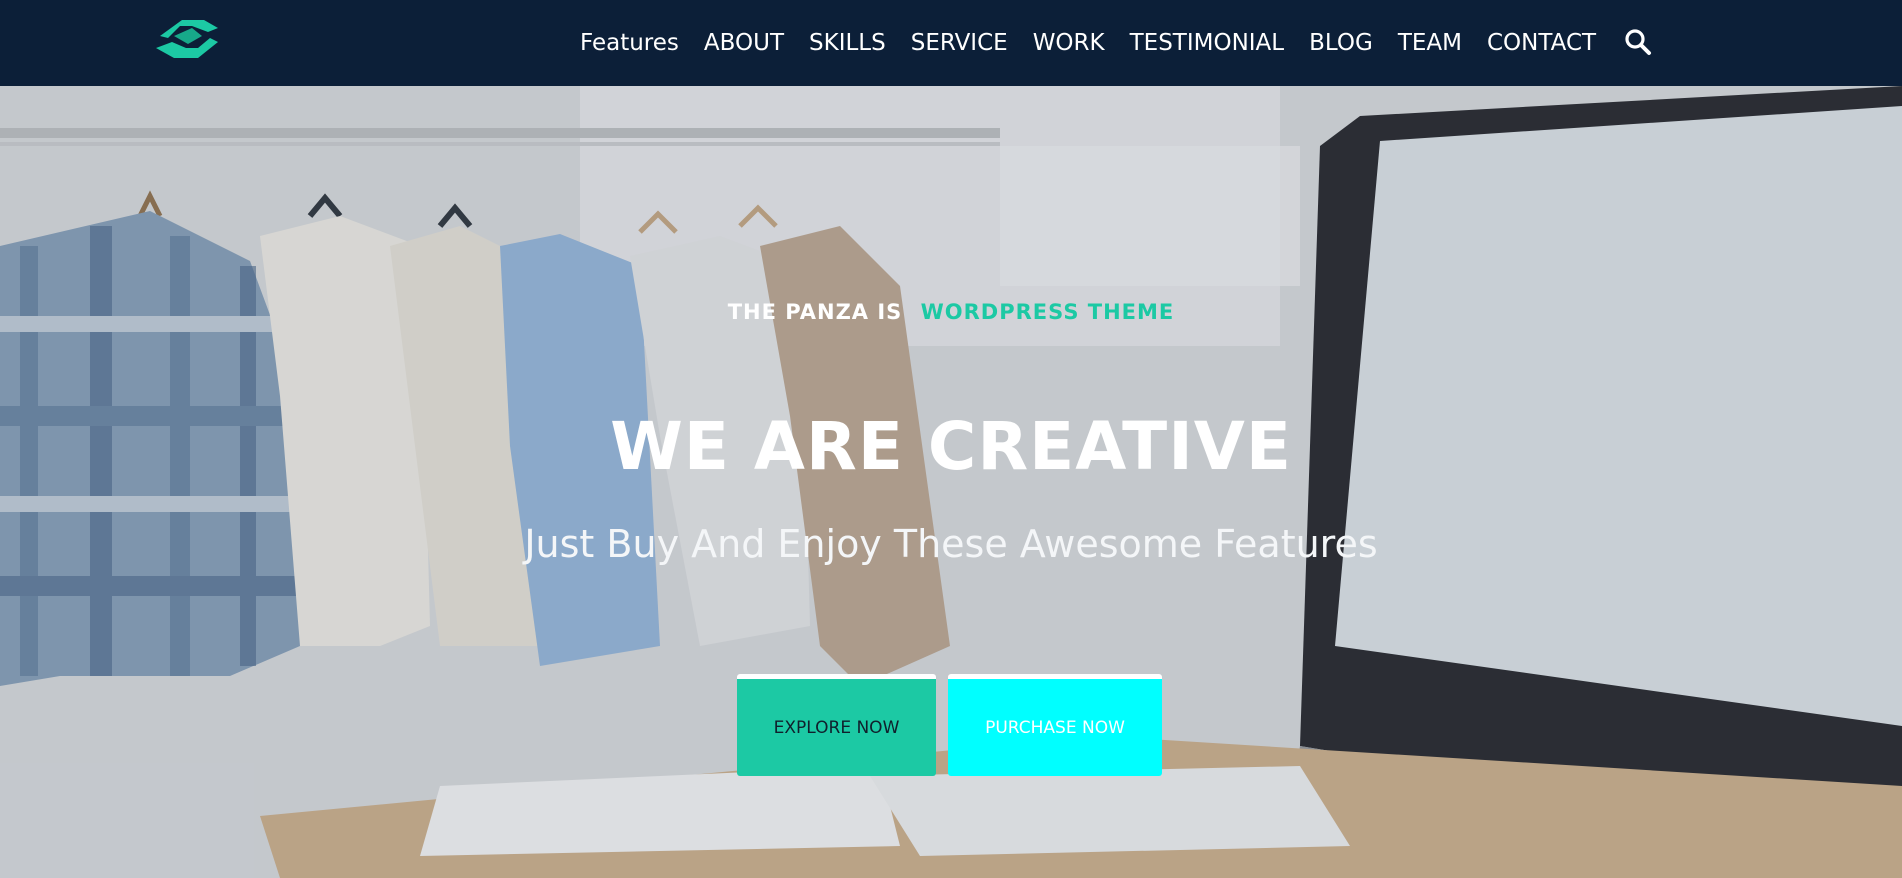  What do you see at coordinates (951, 446) in the screenshot?
I see `hero-title: WE ARE CREATIVE` at bounding box center [951, 446].